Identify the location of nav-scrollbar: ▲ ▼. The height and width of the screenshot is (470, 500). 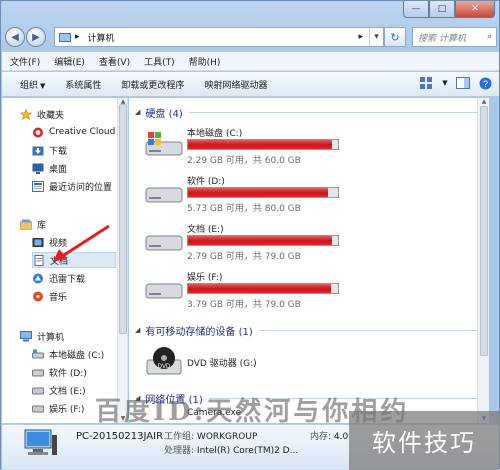
(122, 260).